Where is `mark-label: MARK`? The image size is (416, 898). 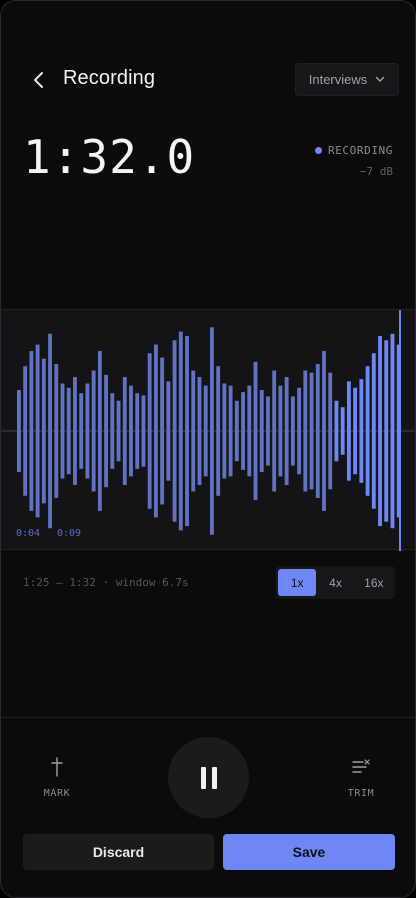
mark-label: MARK is located at coordinates (57, 793).